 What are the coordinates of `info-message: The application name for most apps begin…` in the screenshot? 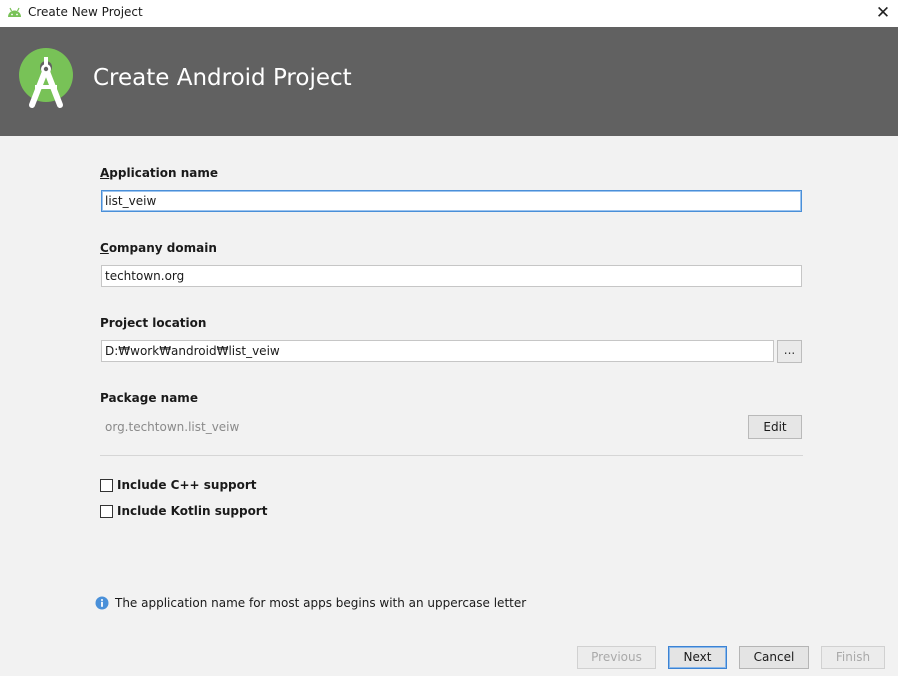 It's located at (310, 603).